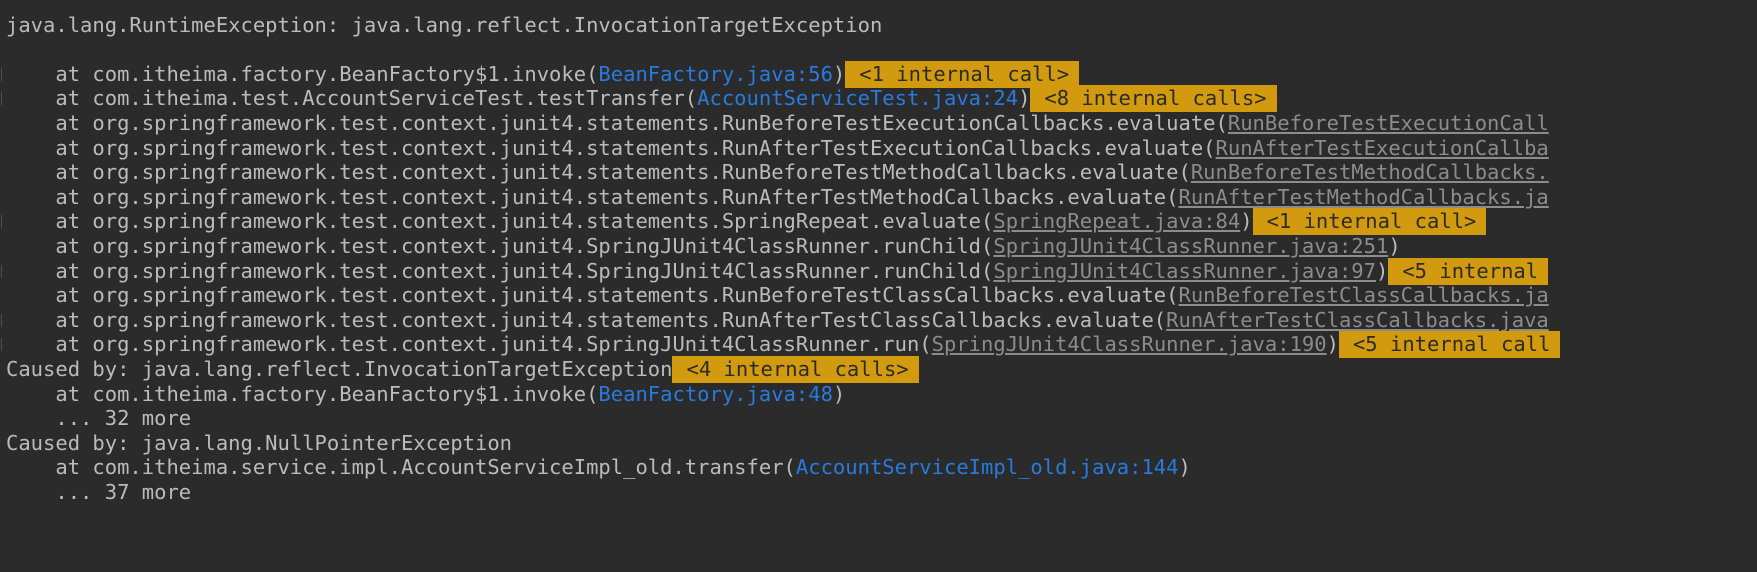  Describe the element at coordinates (1468, 271) in the screenshot. I see `internal-calls-badge: <5 internal` at that location.